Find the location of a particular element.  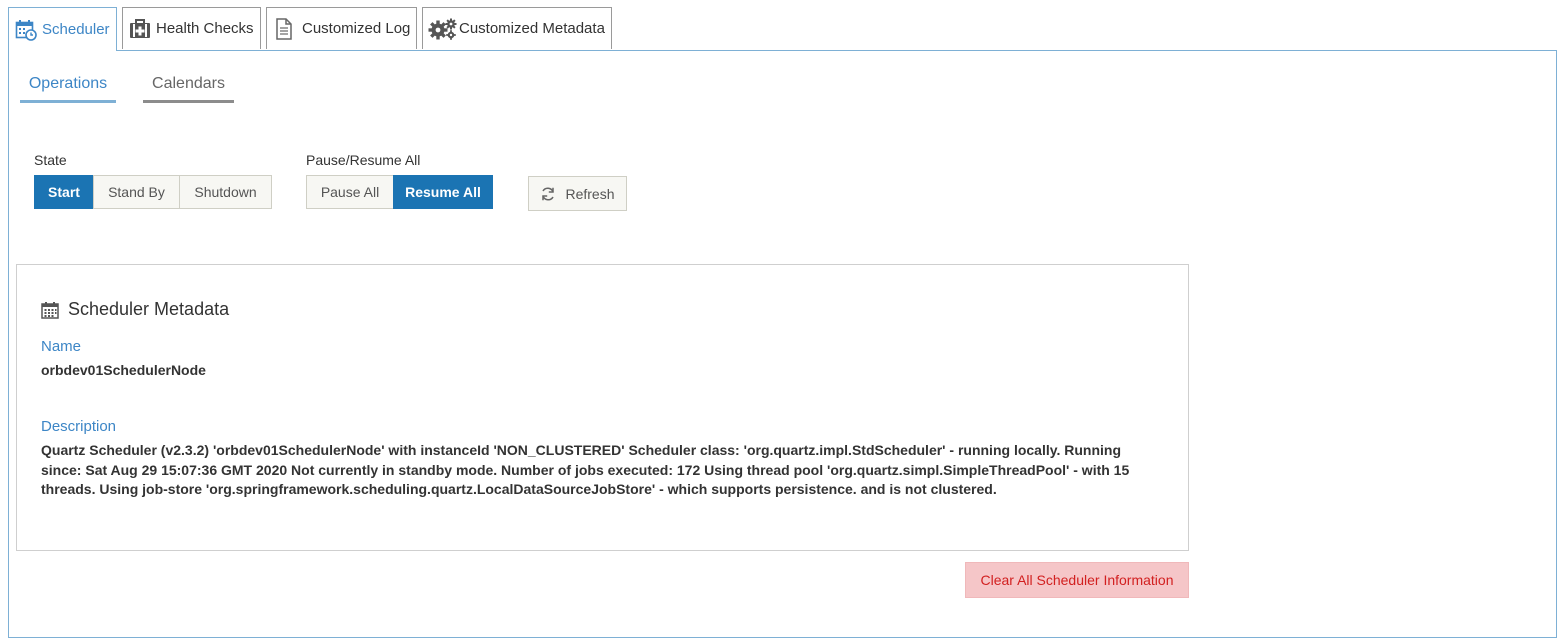

tab-customized-metadata: Customized Metadata is located at coordinates (517, 28).